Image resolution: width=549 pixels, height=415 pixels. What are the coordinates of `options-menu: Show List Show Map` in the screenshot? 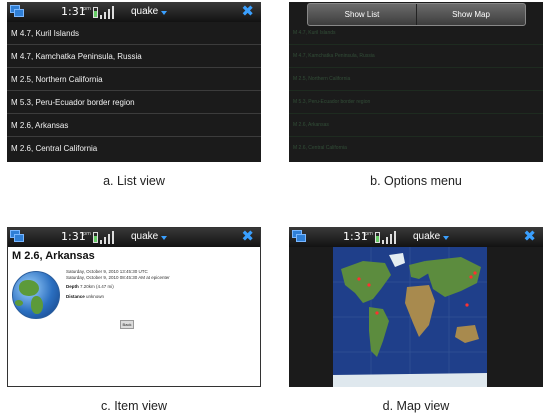 It's located at (416, 14).